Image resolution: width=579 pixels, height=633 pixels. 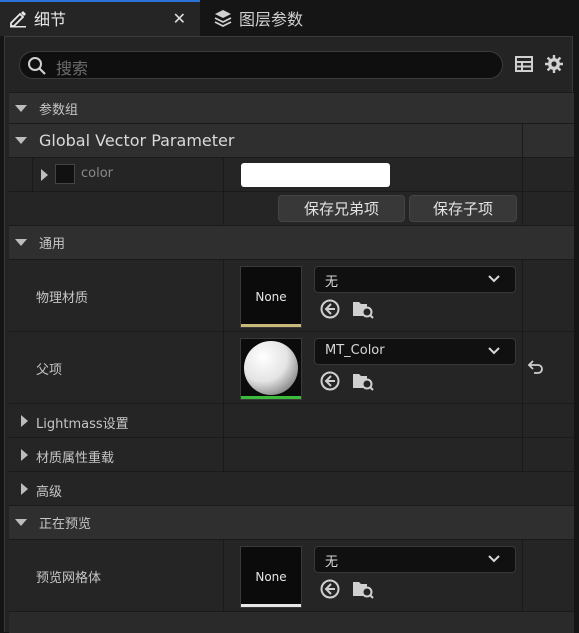 I want to click on tab-layer-params: 图层参数, so click(x=305, y=18).